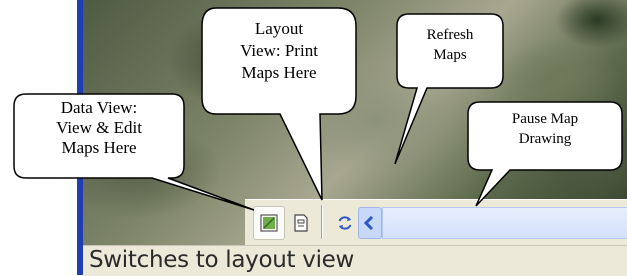 The image size is (627, 276). I want to click on callout-line: View: Print, so click(279, 51).